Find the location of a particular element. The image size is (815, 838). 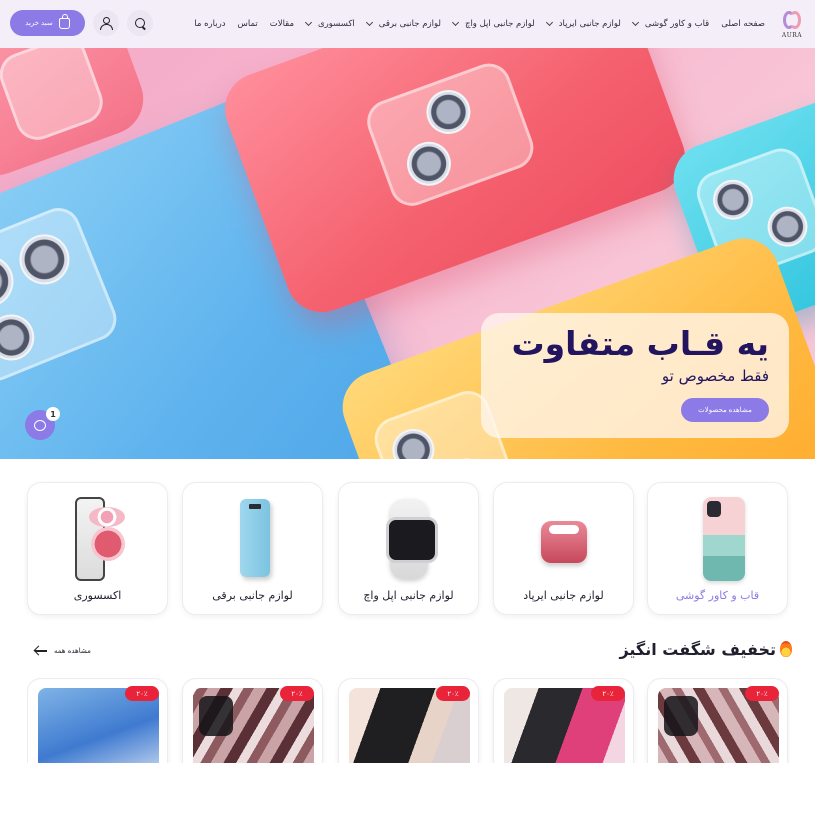

deals-title-text: تخفیف شگفت انگیز is located at coordinates (697, 649).